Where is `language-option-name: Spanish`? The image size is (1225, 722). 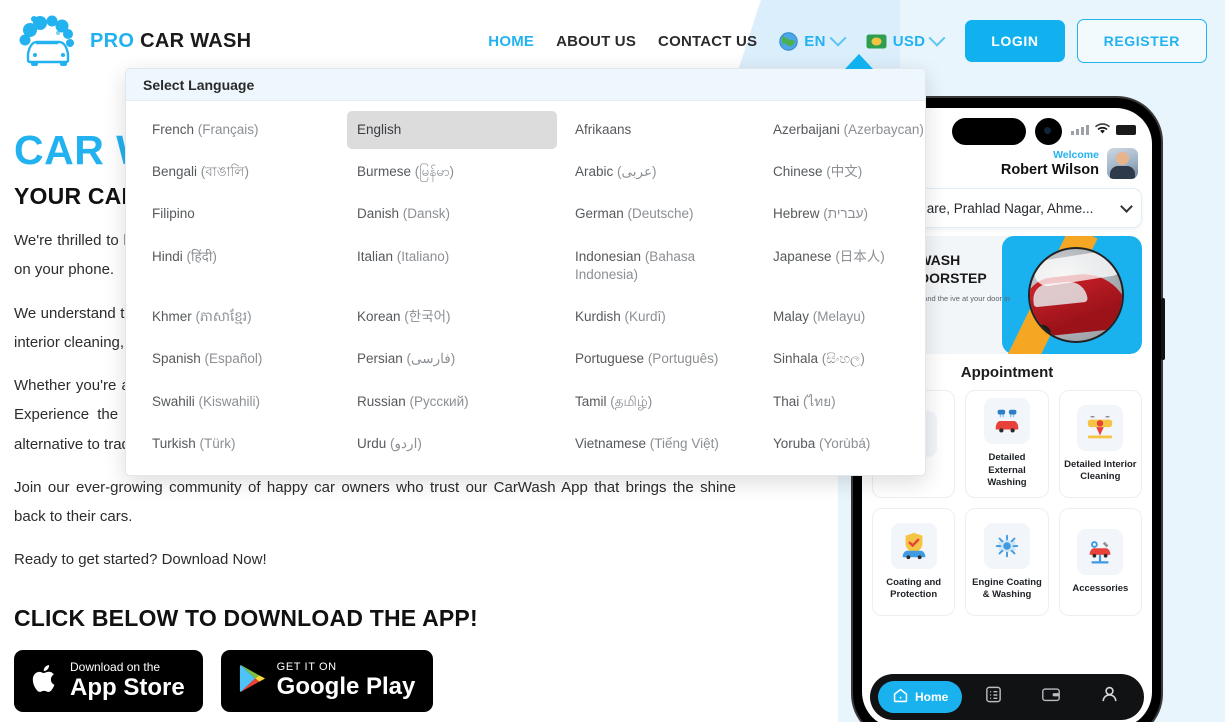
language-option-name: Spanish is located at coordinates (176, 359).